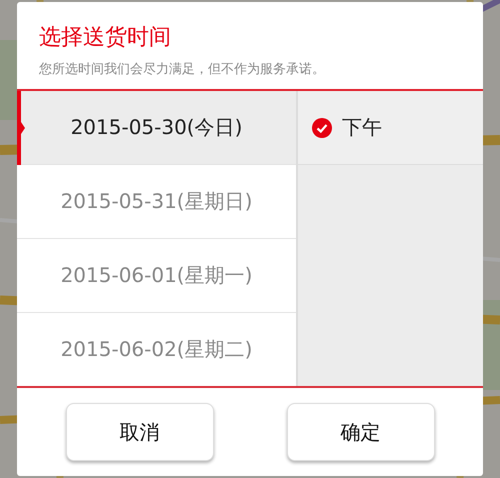  What do you see at coordinates (105, 38) in the screenshot?
I see `dialog-title: 选择送货时间` at bounding box center [105, 38].